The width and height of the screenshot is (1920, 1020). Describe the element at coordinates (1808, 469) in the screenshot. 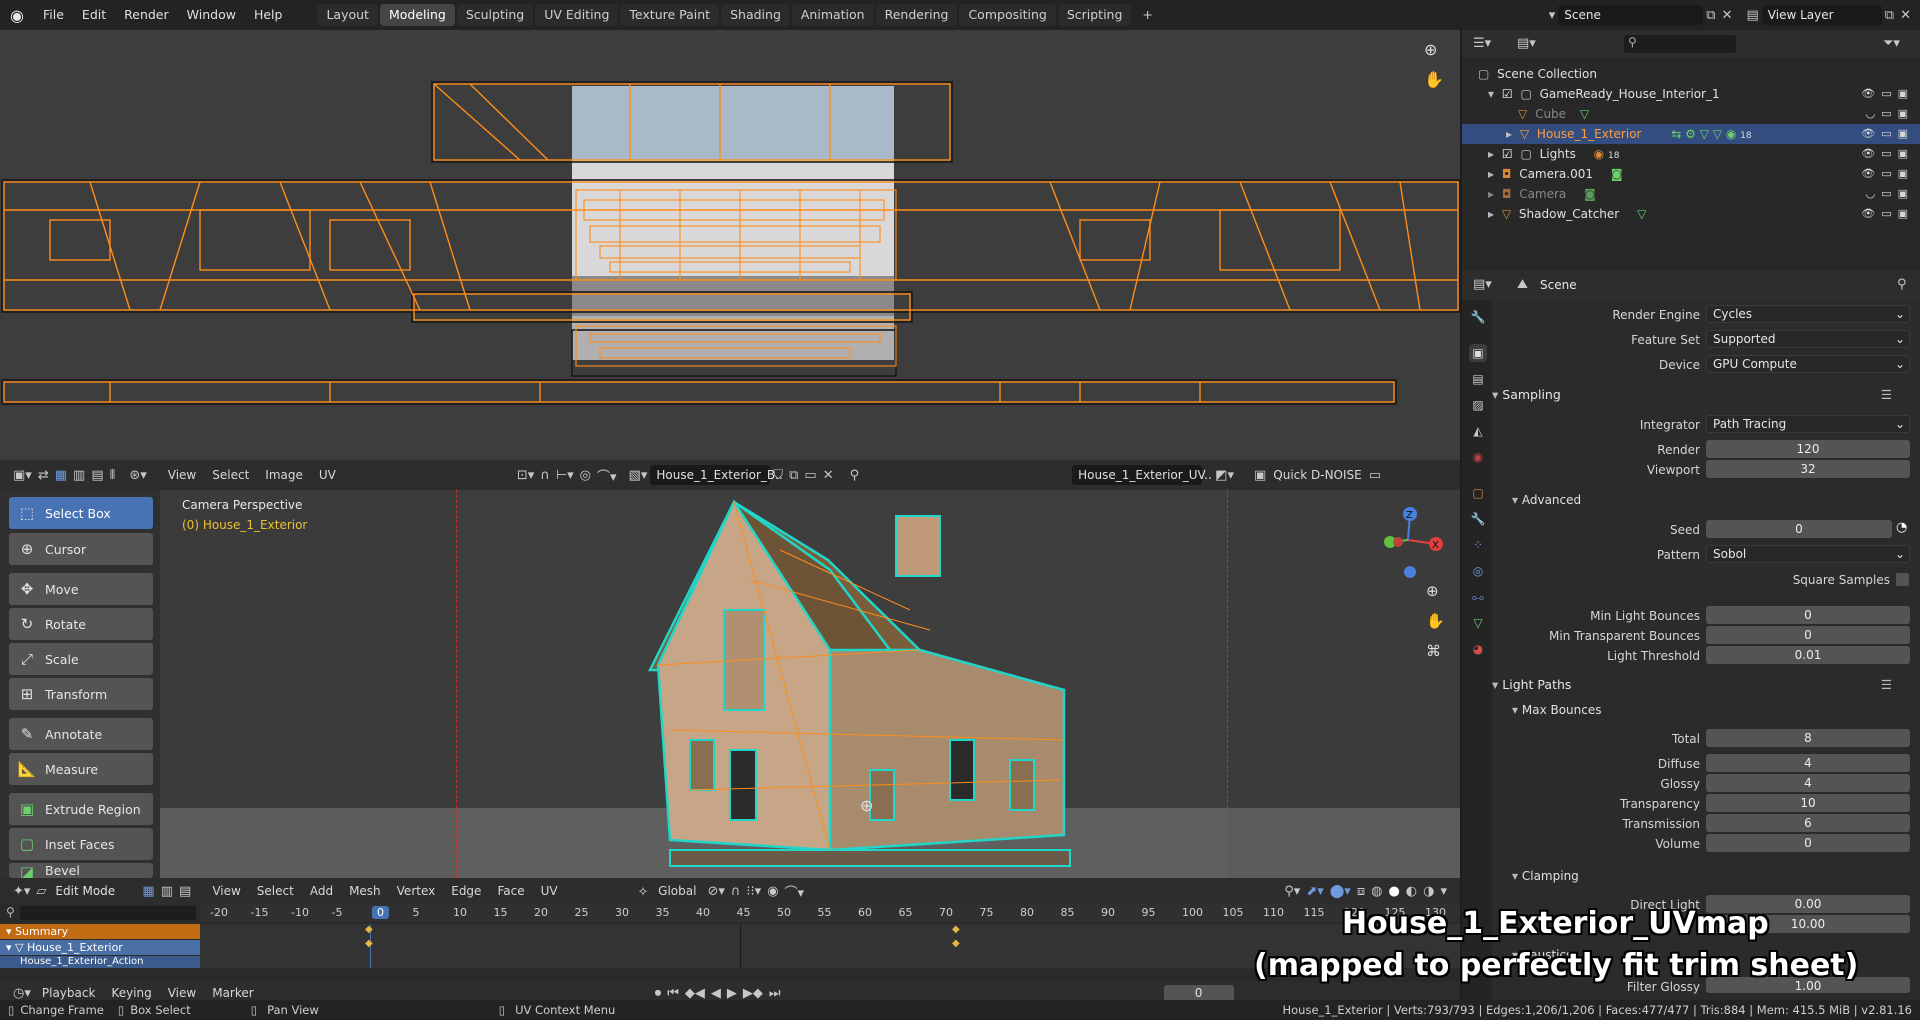

I see `viewport-samples-field: 32` at that location.